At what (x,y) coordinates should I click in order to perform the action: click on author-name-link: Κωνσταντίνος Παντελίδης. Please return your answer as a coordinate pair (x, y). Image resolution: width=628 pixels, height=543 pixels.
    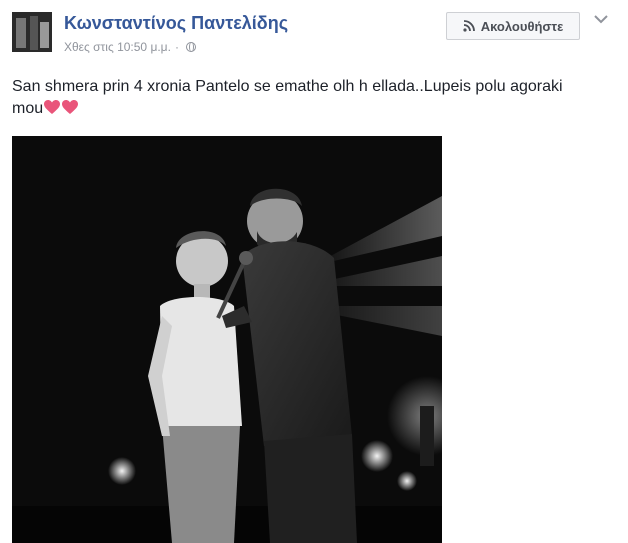
    Looking at the image, I should click on (176, 23).